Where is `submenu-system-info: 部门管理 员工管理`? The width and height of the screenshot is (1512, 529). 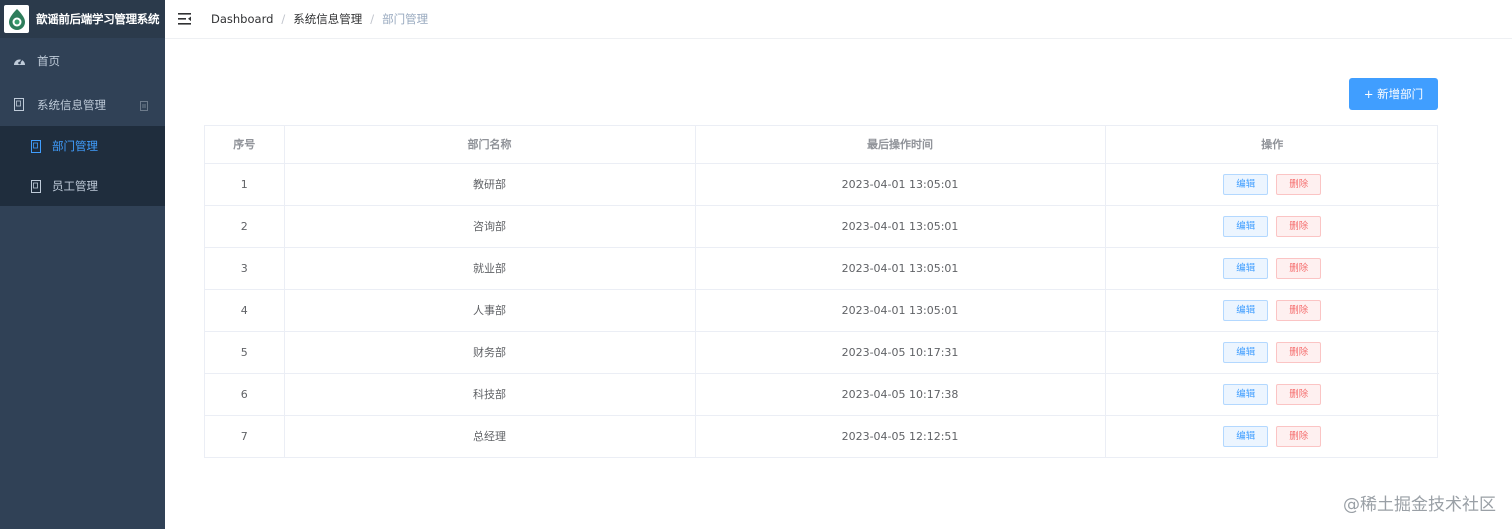 submenu-system-info: 部门管理 员工管理 is located at coordinates (82, 166).